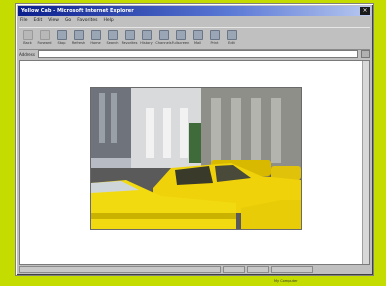 This screenshot has height=286, width=386. What do you see at coordinates (77, 11) in the screenshot?
I see `window-title: Yellow Cab - Microsoft Internet Explorer` at bounding box center [77, 11].